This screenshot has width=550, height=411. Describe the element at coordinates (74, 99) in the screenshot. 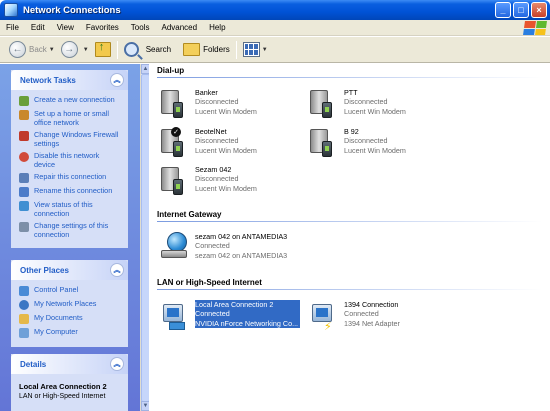

I see `task-label: Create a new connection` at that location.